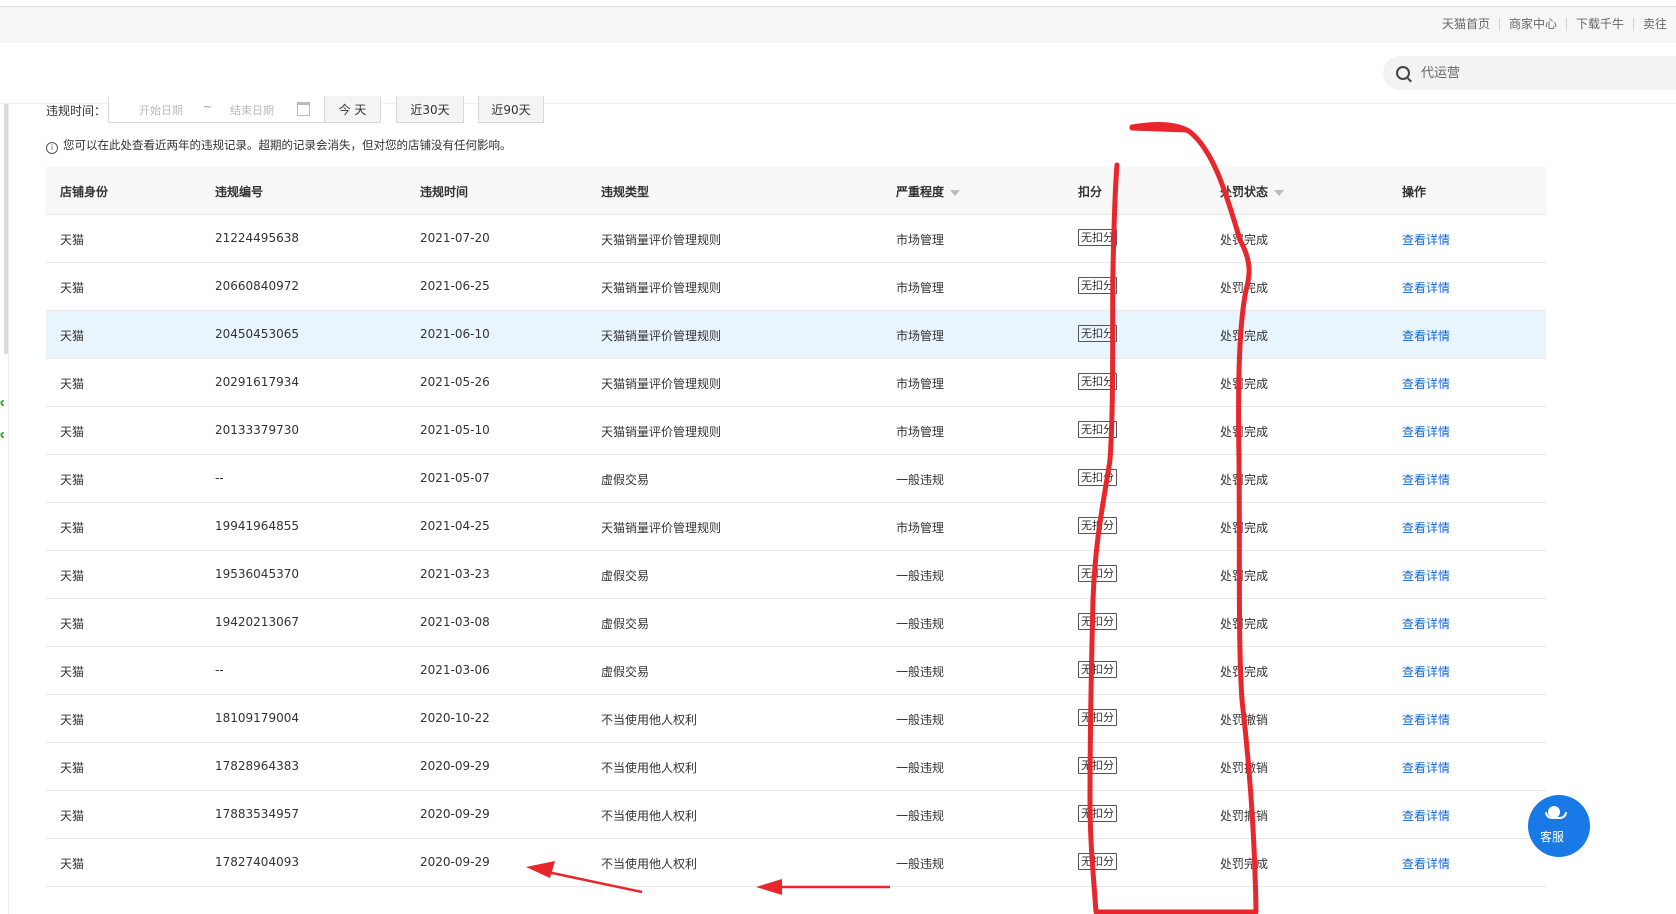 The image size is (1676, 914). I want to click on top-nav-link: 天猫首页, so click(1466, 24).